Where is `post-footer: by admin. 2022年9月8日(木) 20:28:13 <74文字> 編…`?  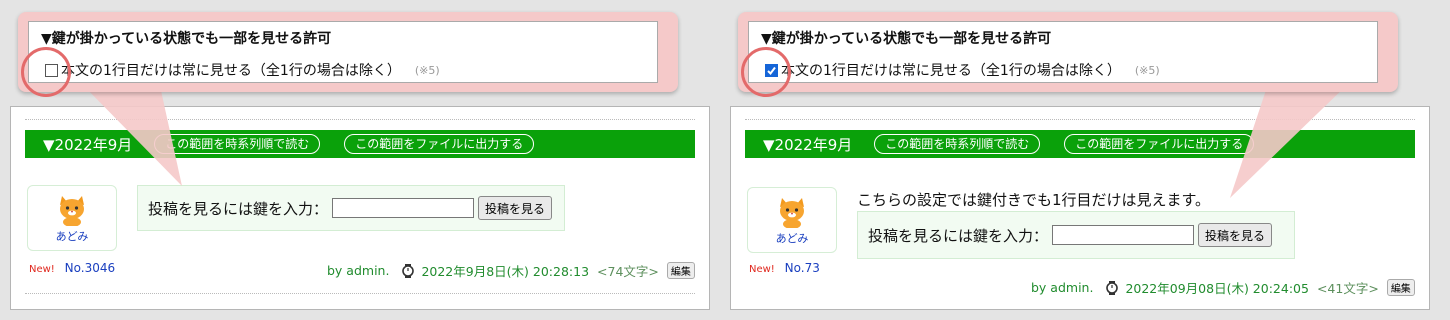 post-footer: by admin. 2022年9月8日(木) 20:28:13 <74文字> 編… is located at coordinates (511, 270).